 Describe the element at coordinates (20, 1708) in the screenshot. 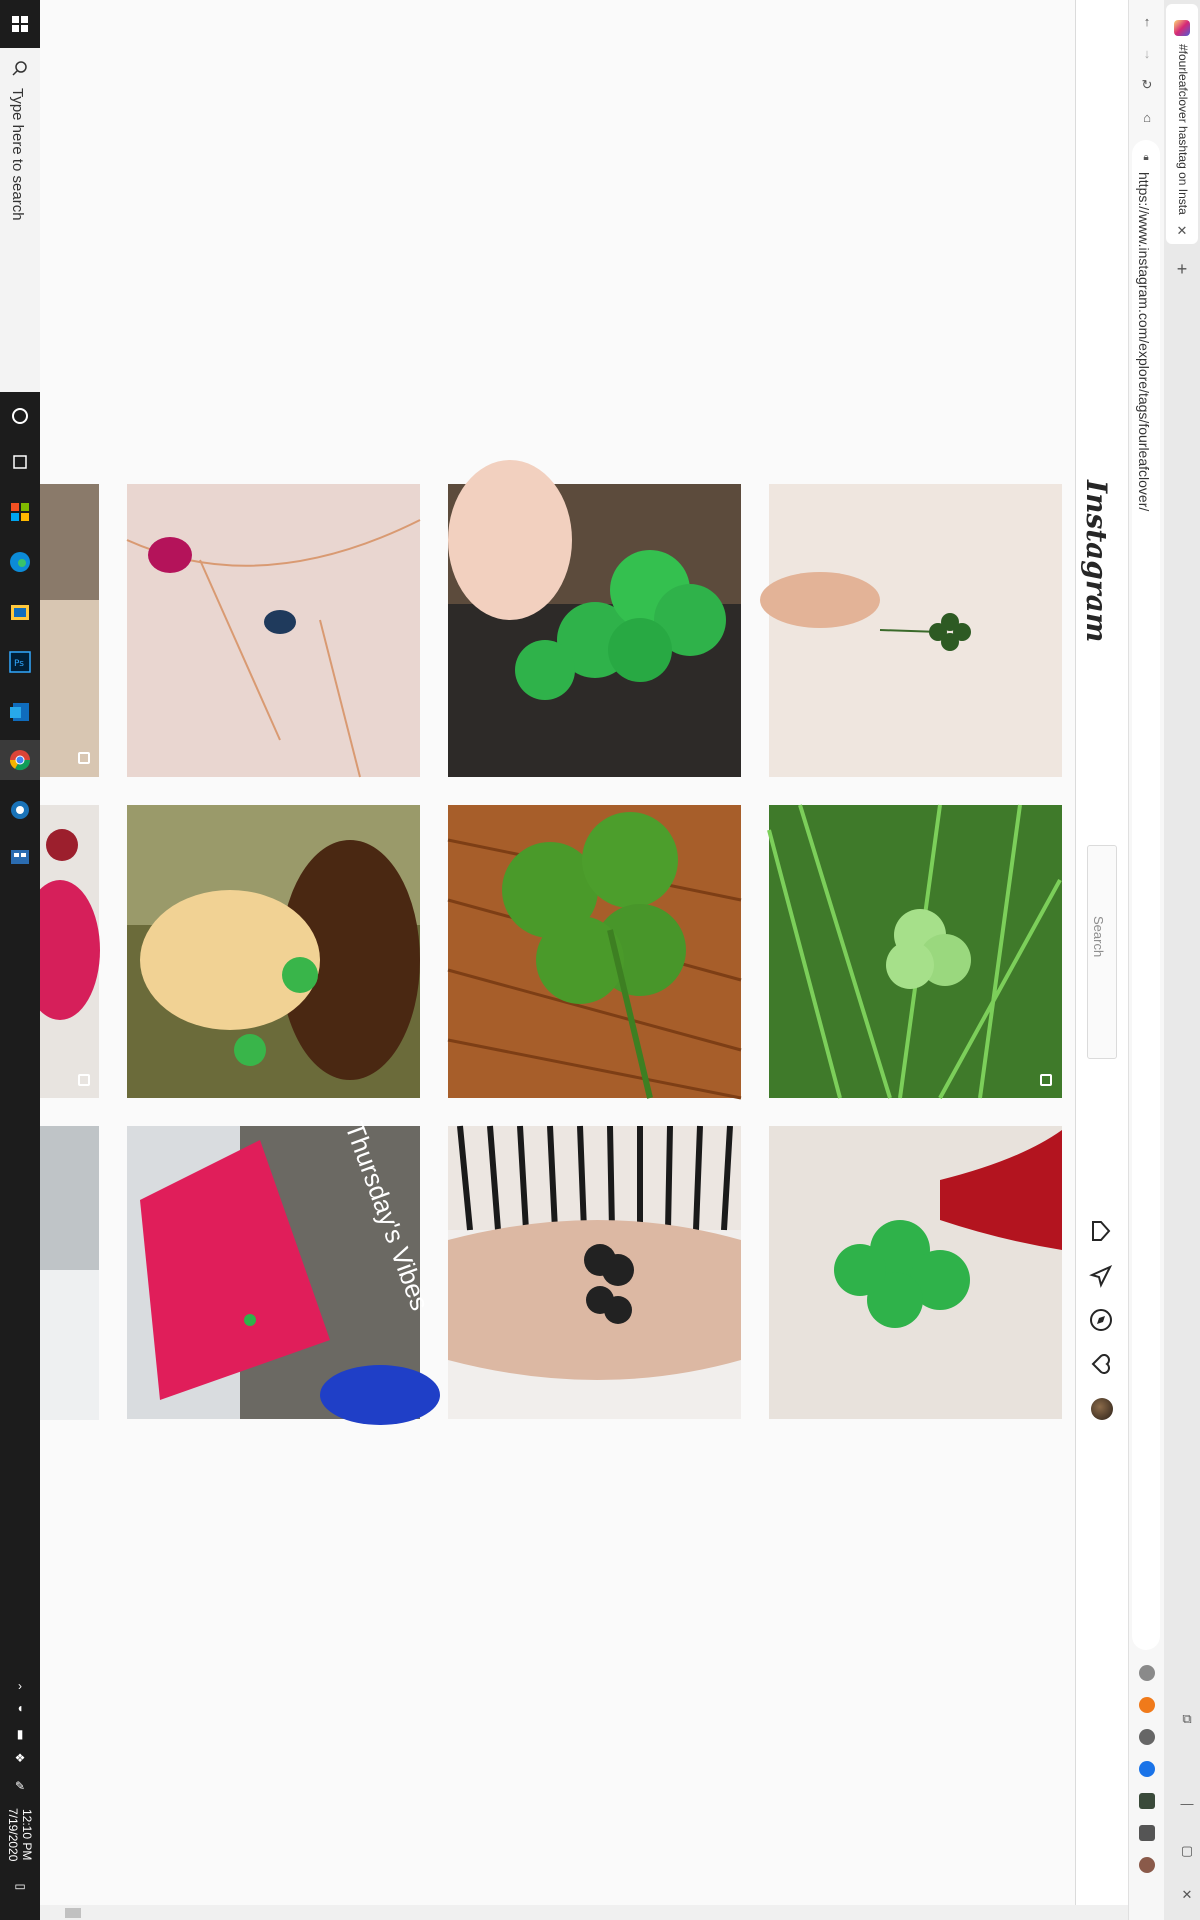

I see `volume-icon: ◖` at that location.